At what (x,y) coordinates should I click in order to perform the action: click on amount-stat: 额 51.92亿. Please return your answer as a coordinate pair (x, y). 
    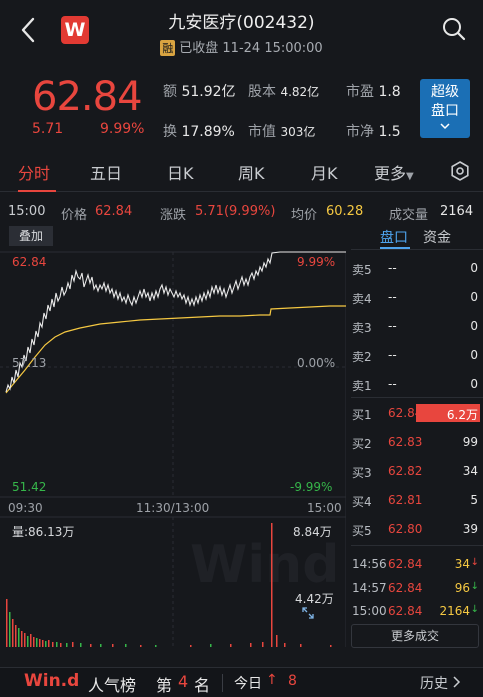
    Looking at the image, I should click on (199, 91).